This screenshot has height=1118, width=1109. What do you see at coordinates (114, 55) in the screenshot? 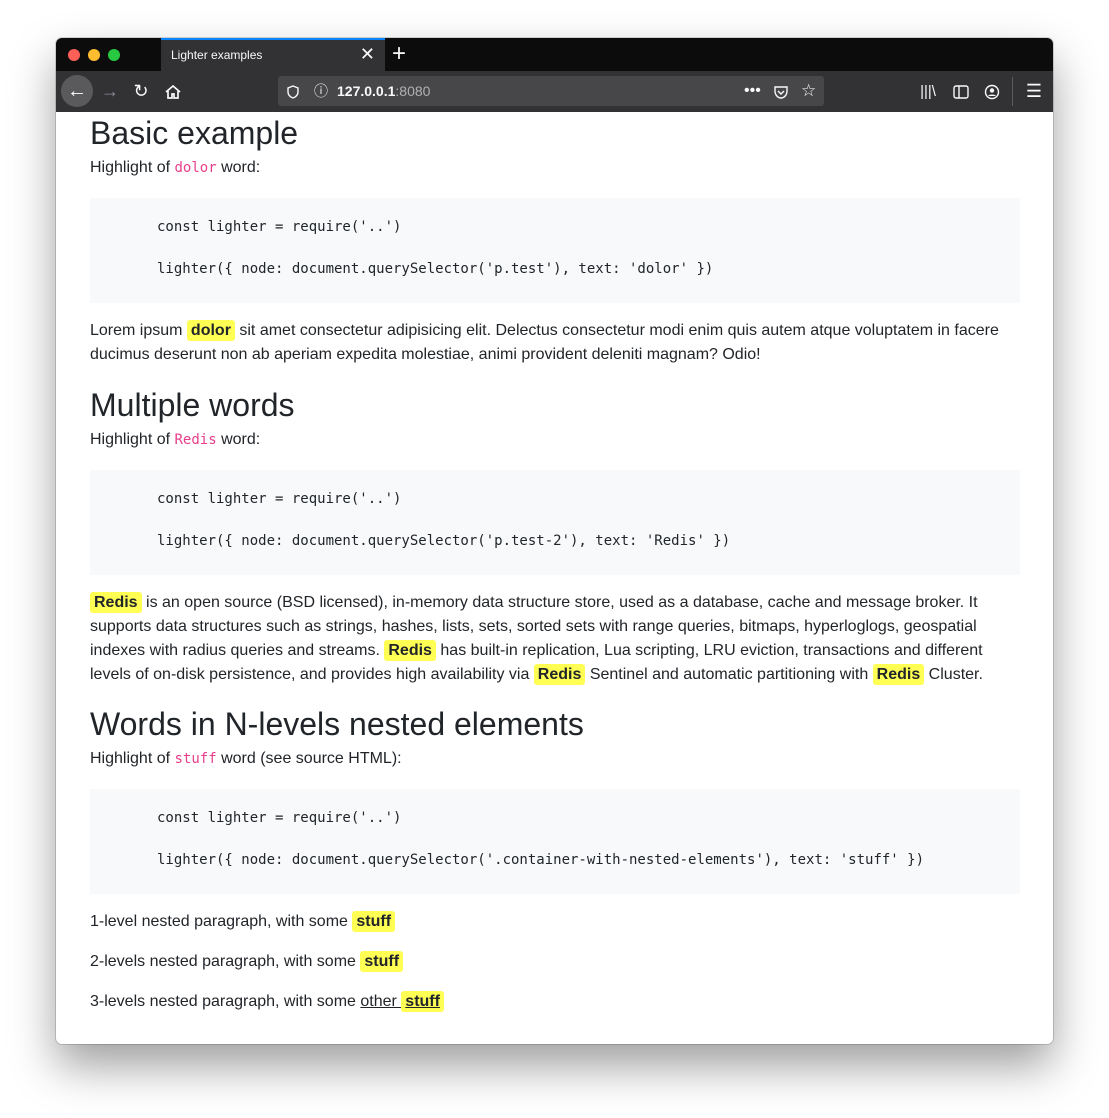
I see `zoom-window-button` at bounding box center [114, 55].